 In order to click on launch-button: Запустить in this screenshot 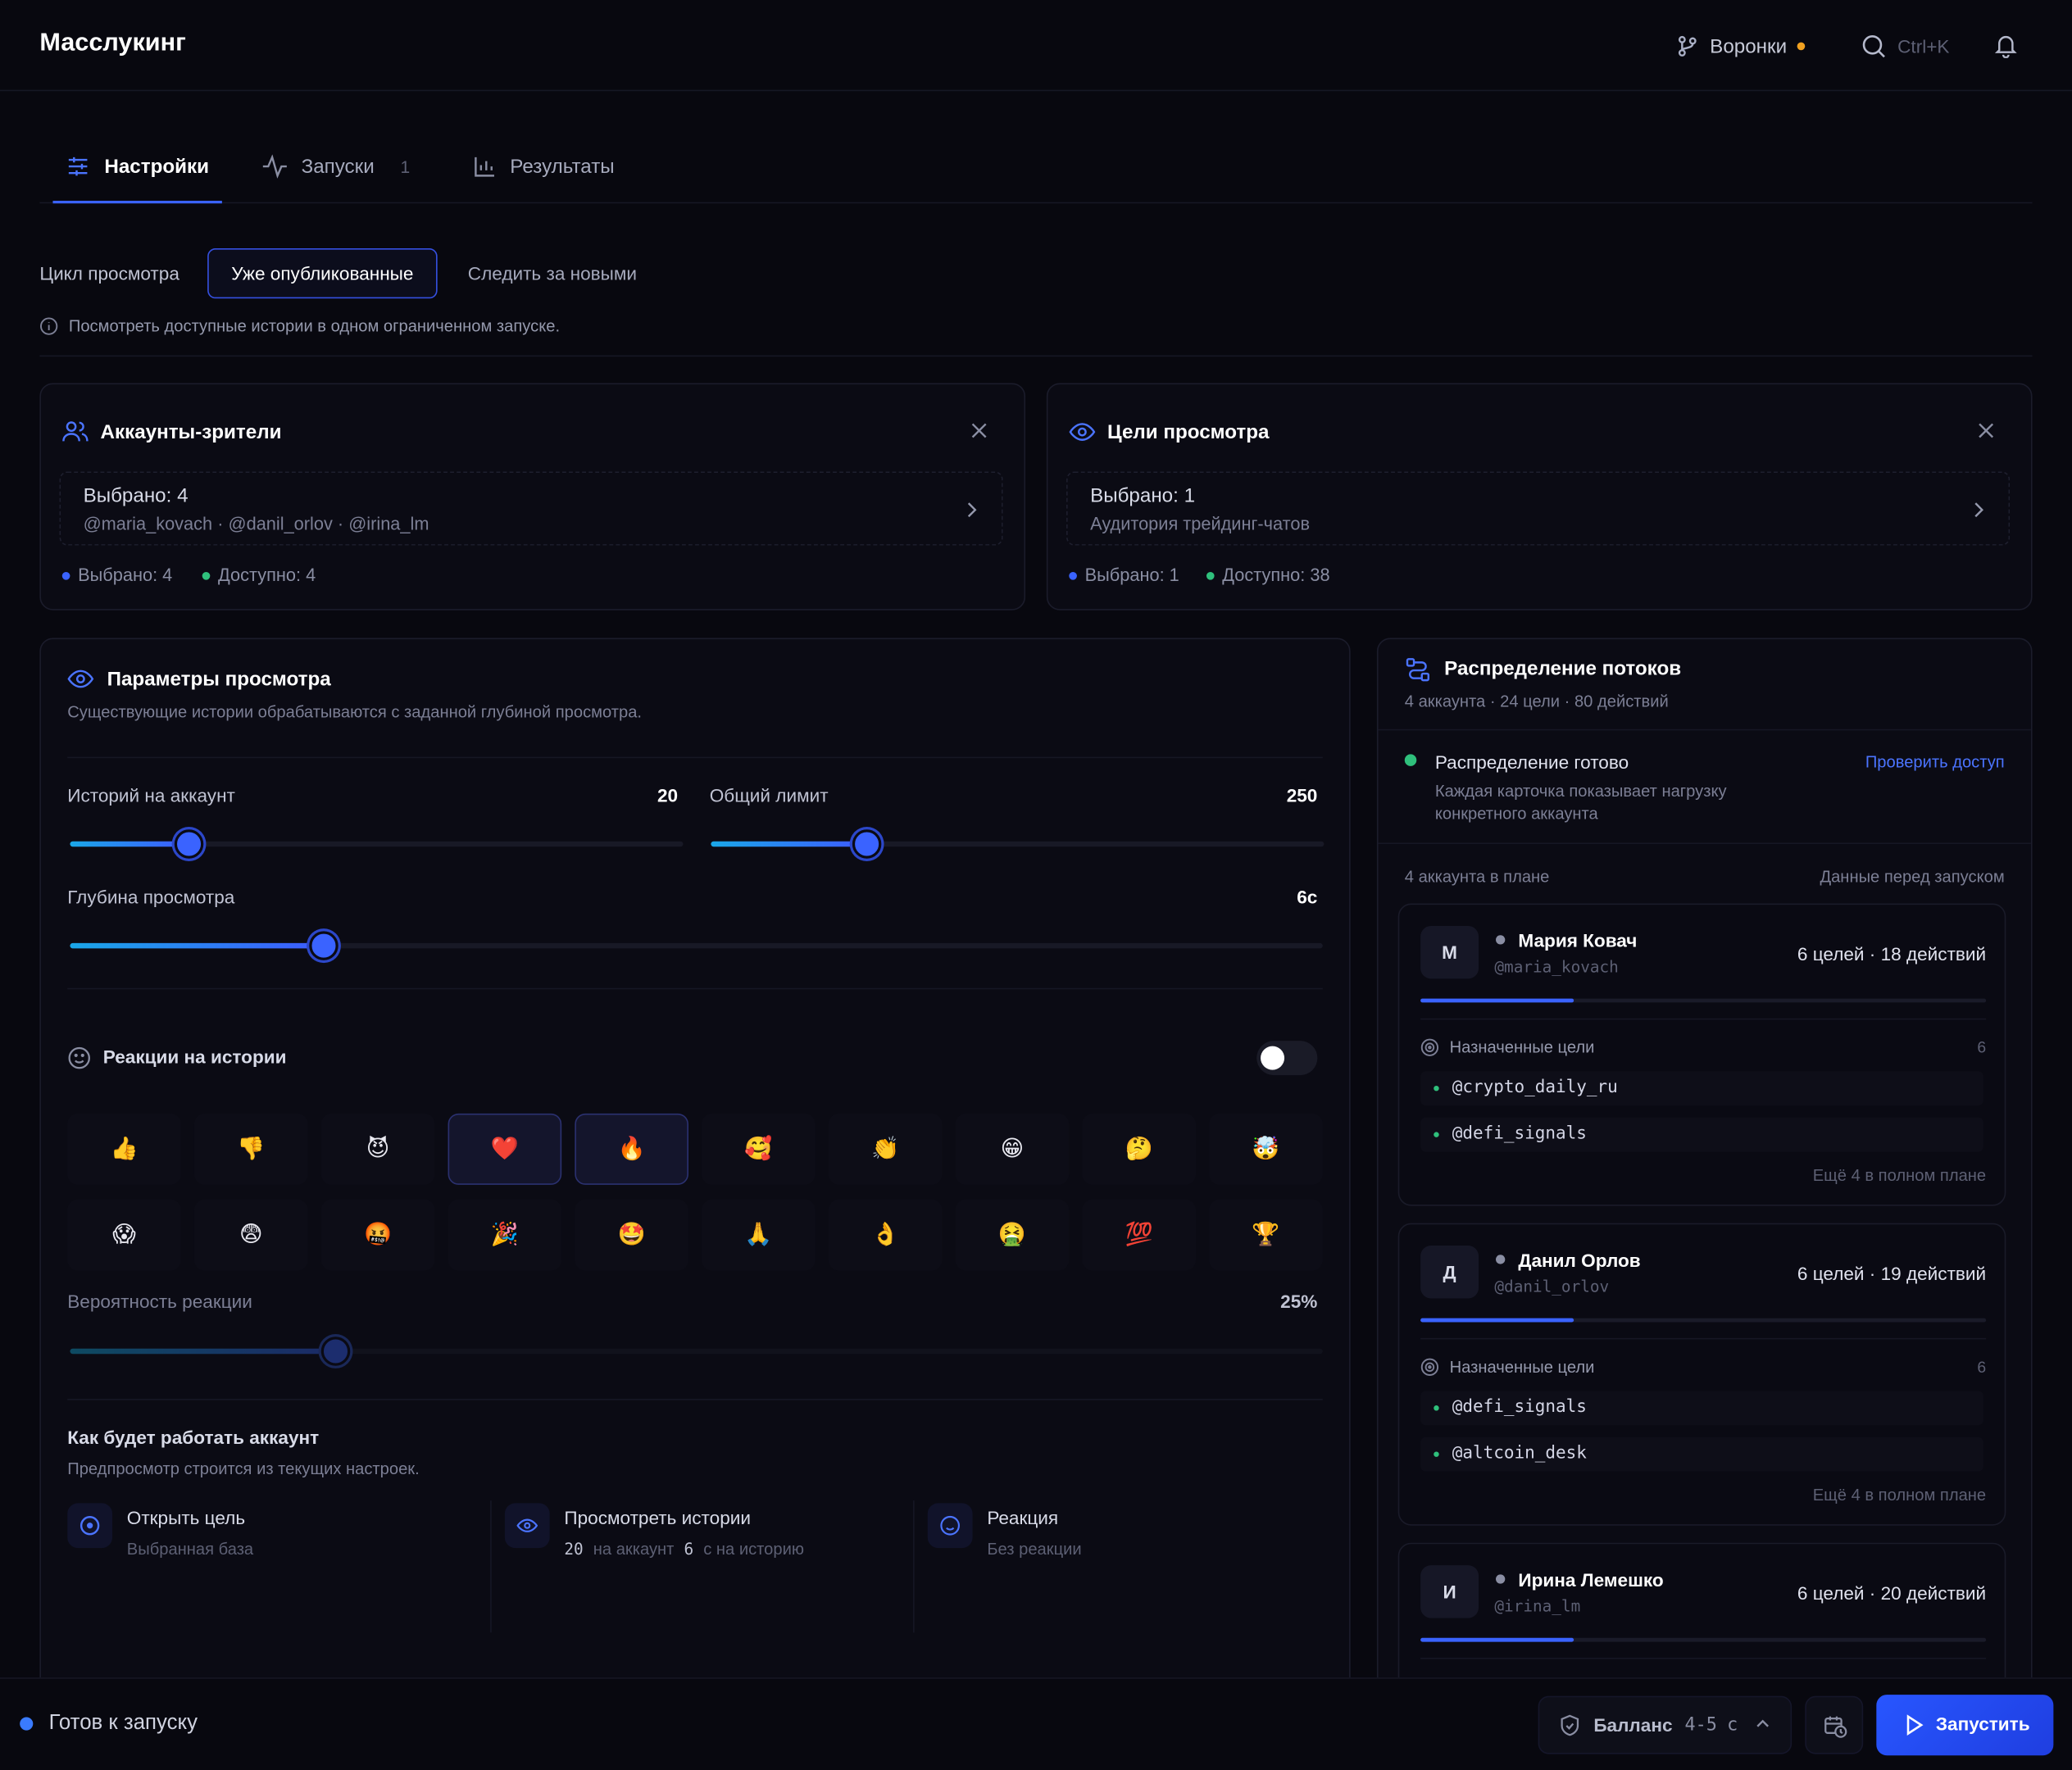, I will do `click(1965, 1725)`.